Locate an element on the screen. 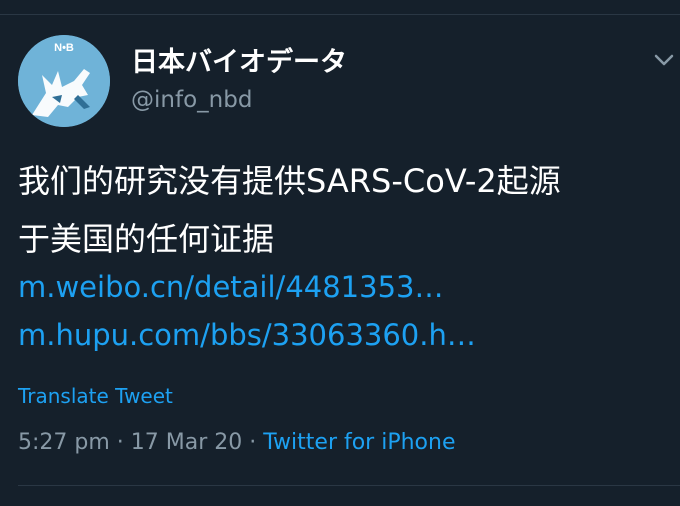 This screenshot has width=680, height=506. tweet-text-line: 于美国的任何证据 is located at coordinates (146, 239).